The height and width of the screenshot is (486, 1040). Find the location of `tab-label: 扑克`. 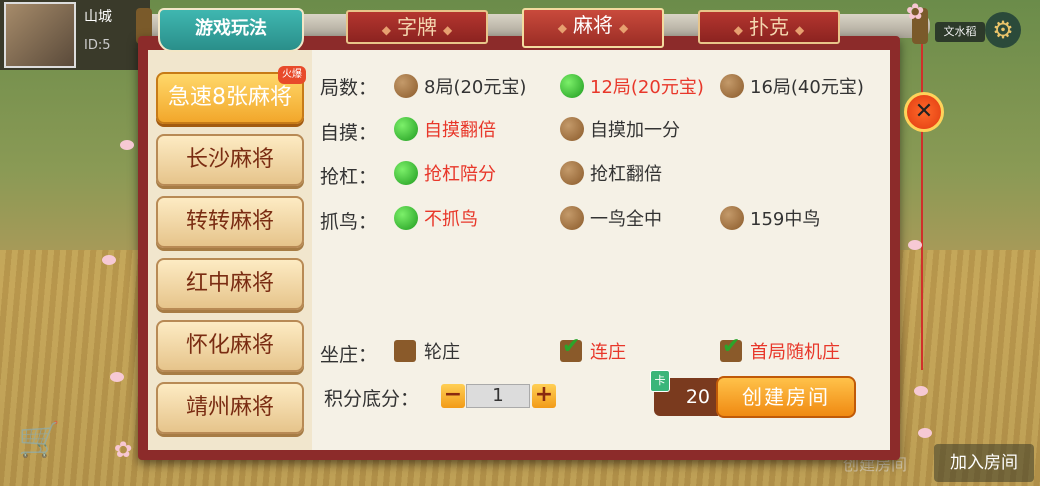

tab-label: 扑克 is located at coordinates (769, 27).